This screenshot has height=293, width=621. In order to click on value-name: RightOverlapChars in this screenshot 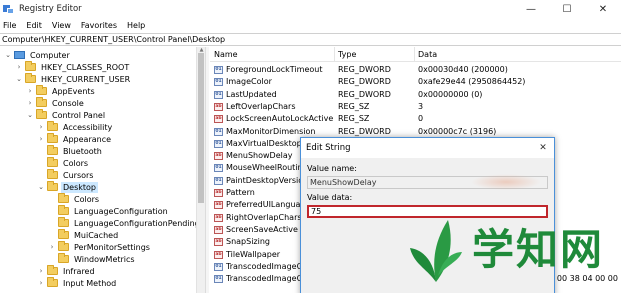, I will do `click(264, 217)`.